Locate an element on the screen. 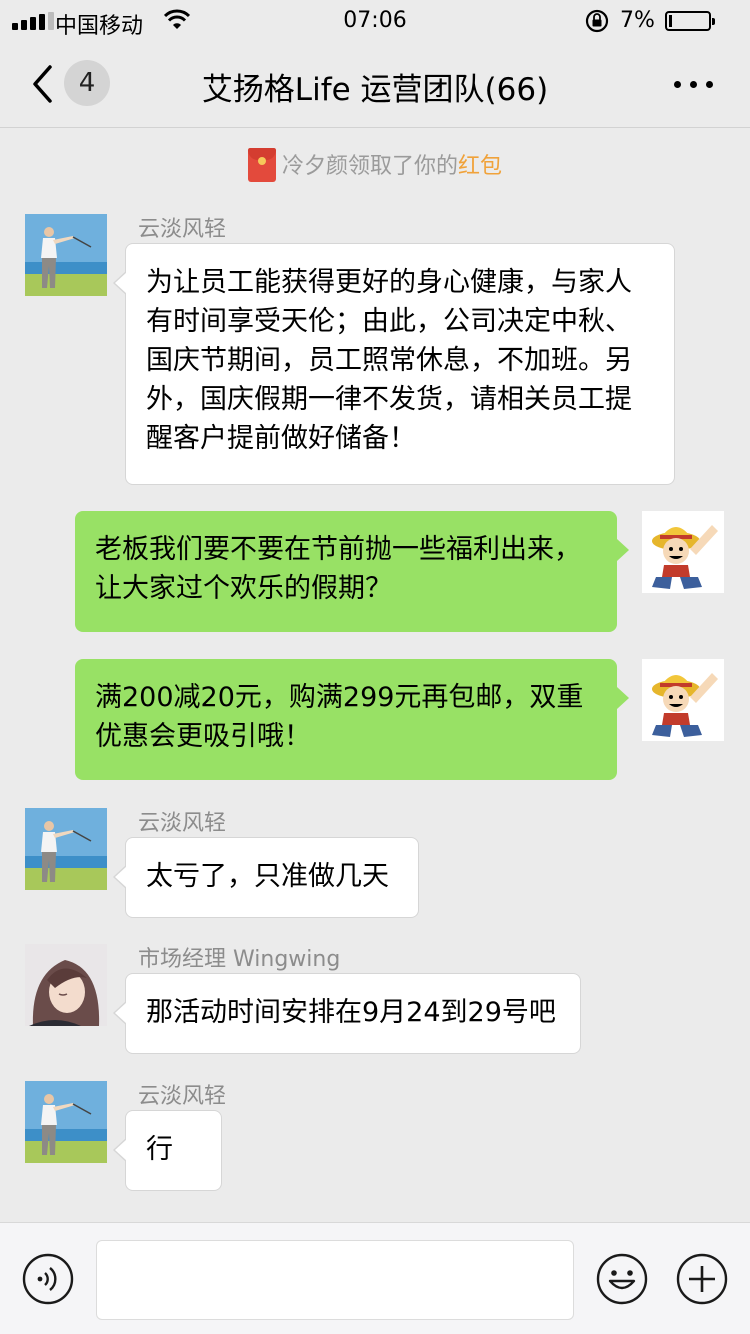 The height and width of the screenshot is (1334, 750). voice-icon is located at coordinates (48, 1279).